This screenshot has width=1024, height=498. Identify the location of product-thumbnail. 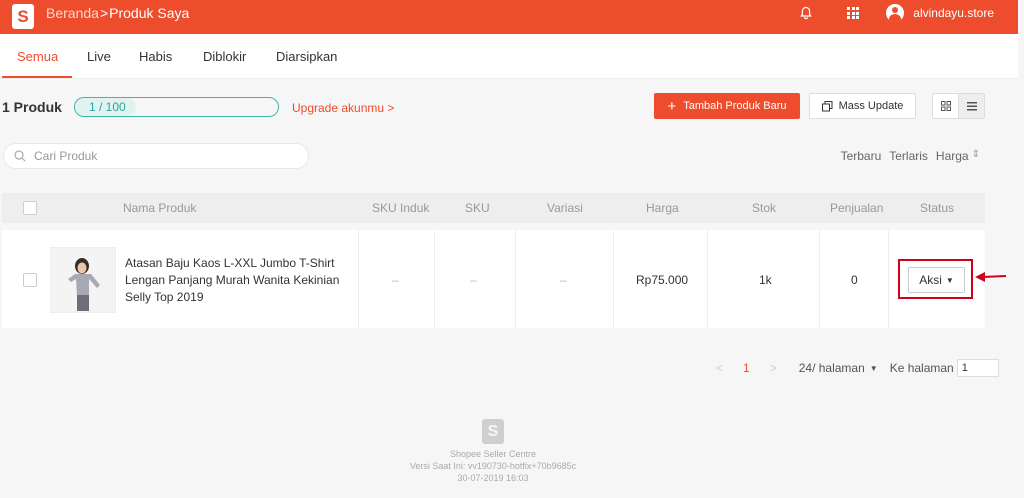
(83, 280).